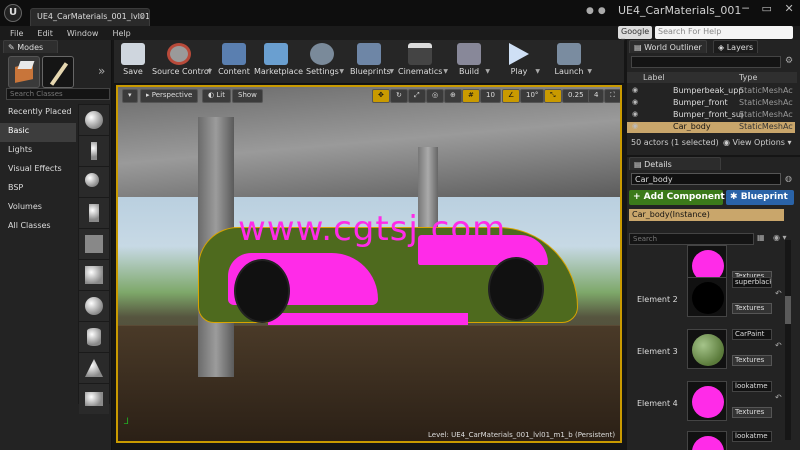 This screenshot has width=800, height=450. What do you see at coordinates (247, 96) in the screenshot?
I see `show-button: Show` at bounding box center [247, 96].